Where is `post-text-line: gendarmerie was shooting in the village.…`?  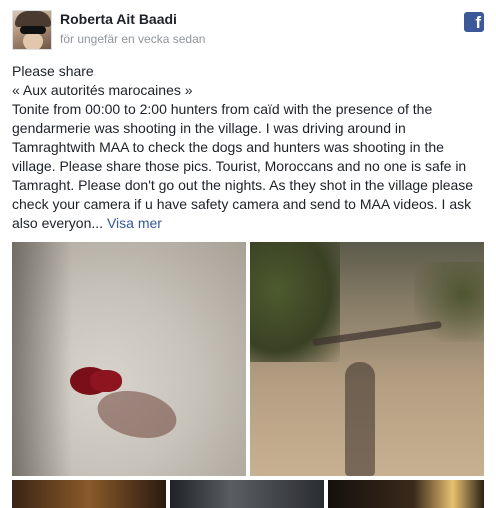
post-text-line: gendarmerie was shooting in the village.… is located at coordinates (209, 128).